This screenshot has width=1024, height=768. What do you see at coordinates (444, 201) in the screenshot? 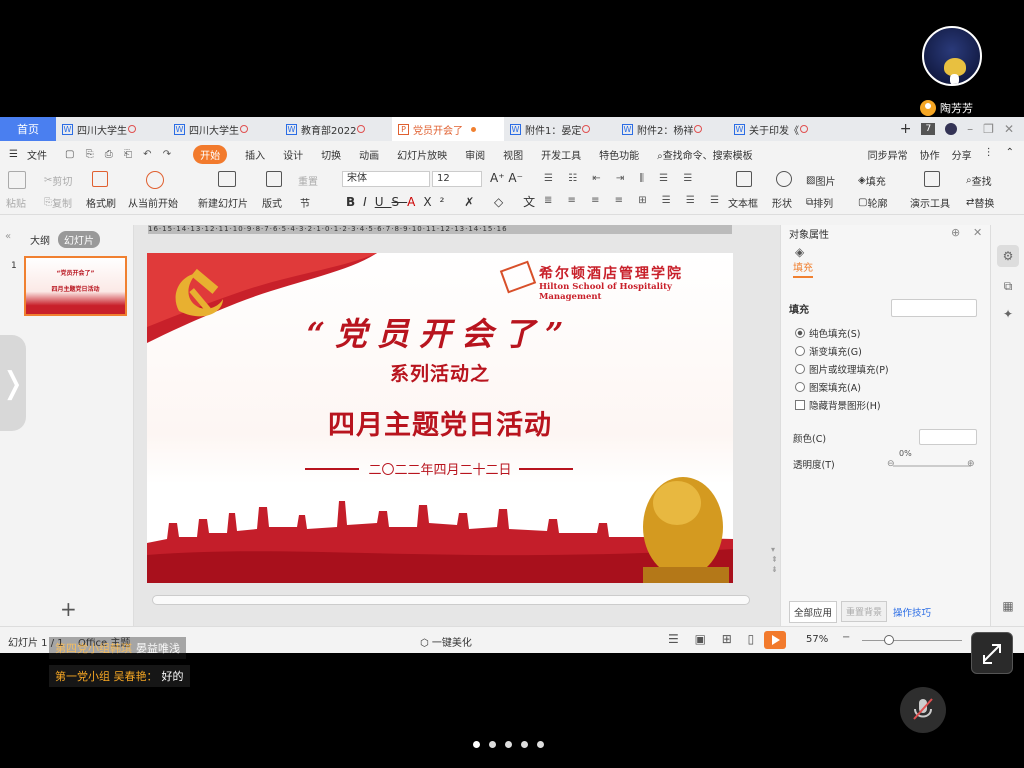
I see `text-style-icons: B I U S A X² ✗ ◇ 文` at bounding box center [444, 201].